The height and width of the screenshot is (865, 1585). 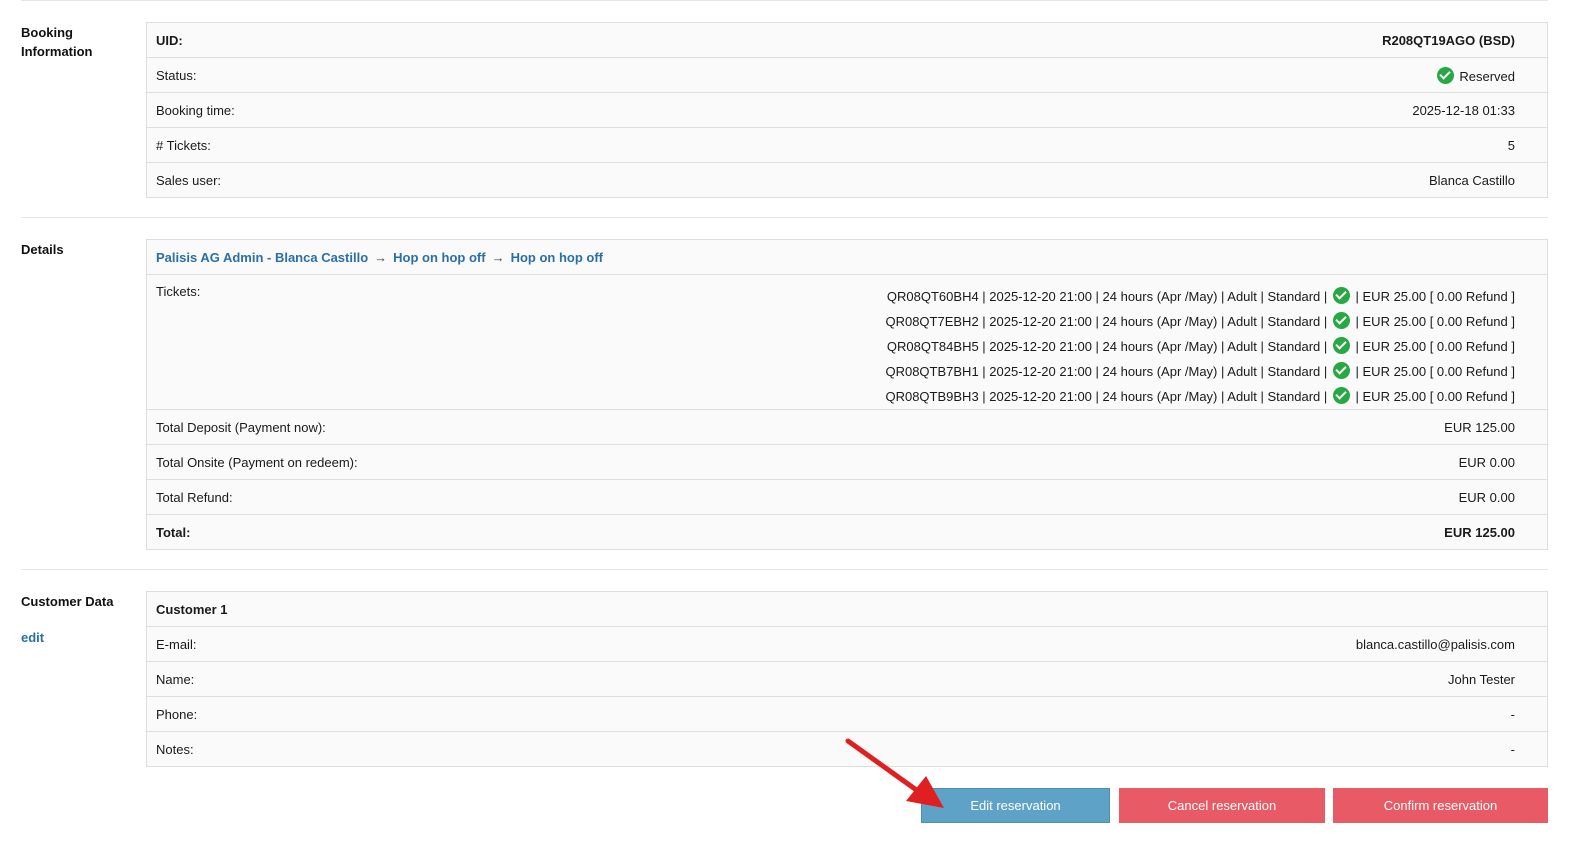 What do you see at coordinates (784, 0) in the screenshot?
I see `top-divider` at bounding box center [784, 0].